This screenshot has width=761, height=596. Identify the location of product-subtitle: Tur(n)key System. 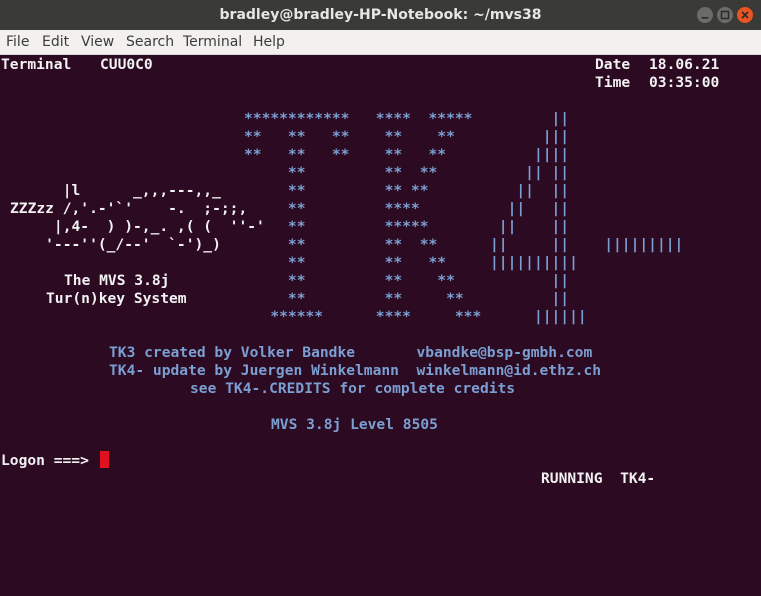
(116, 298).